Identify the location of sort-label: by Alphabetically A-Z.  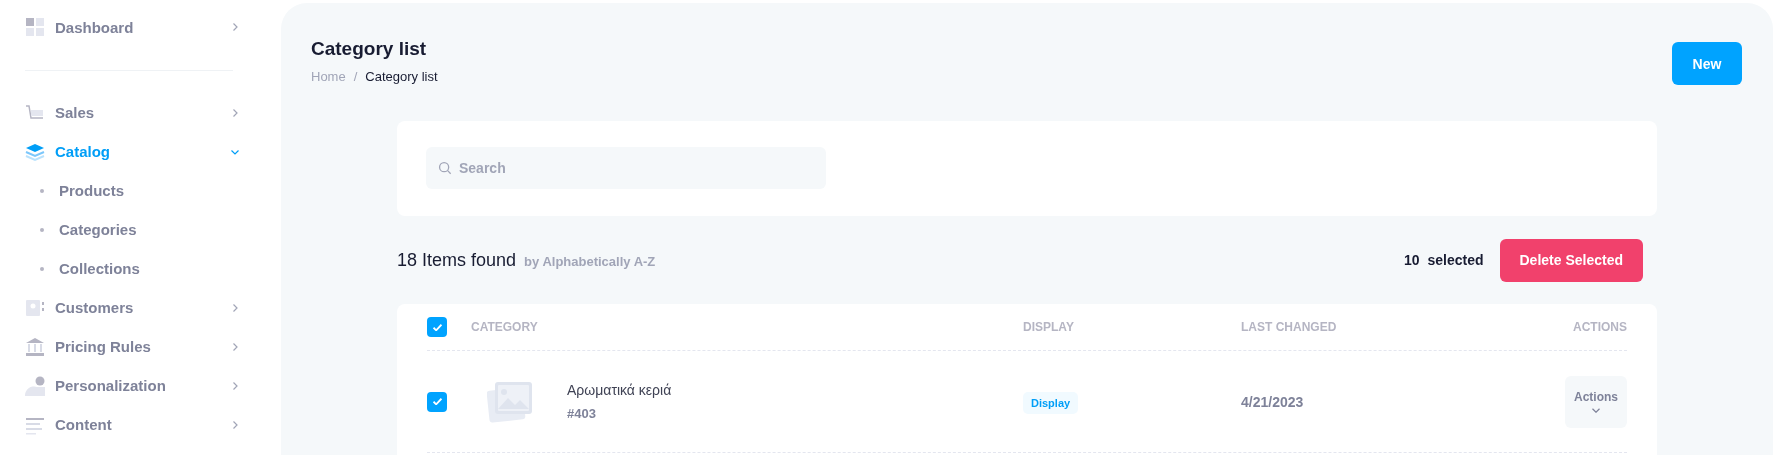
(590, 261).